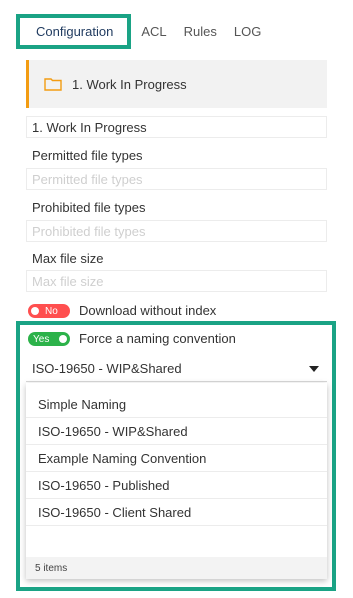 The image size is (353, 598). What do you see at coordinates (176, 485) in the screenshot?
I see `dropdown-option: ISO-19650 - Published` at bounding box center [176, 485].